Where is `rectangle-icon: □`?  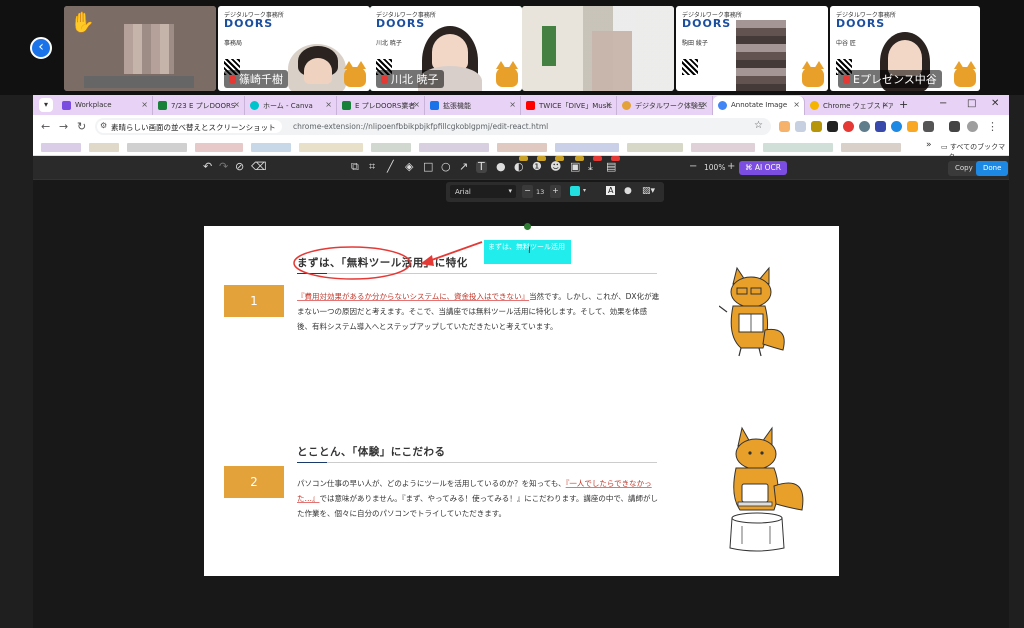
rectangle-icon: □ is located at coordinates (428, 167).